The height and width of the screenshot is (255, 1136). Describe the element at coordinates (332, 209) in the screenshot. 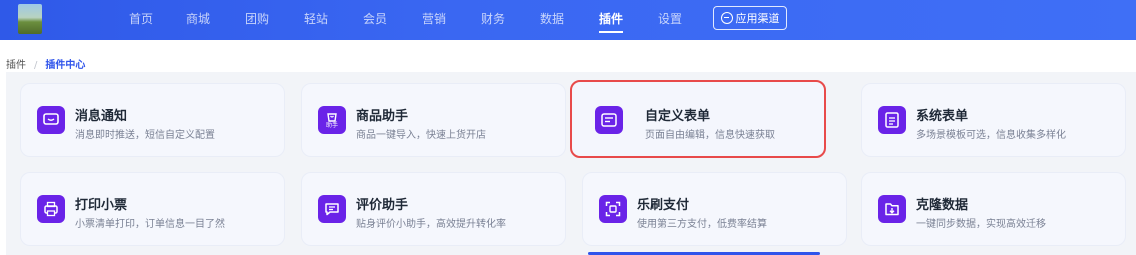

I see `review-helper-icon` at that location.